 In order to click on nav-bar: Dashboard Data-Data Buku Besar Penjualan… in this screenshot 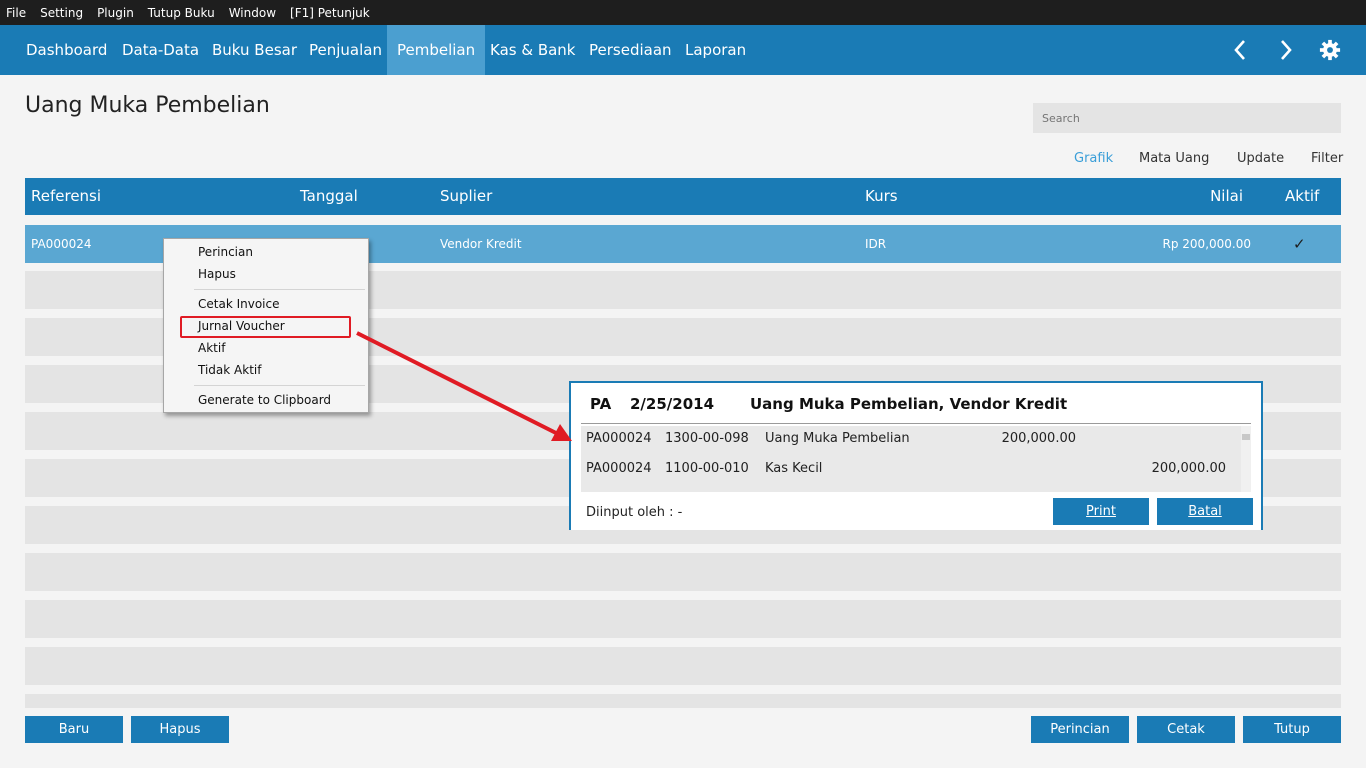, I will do `click(683, 50)`.